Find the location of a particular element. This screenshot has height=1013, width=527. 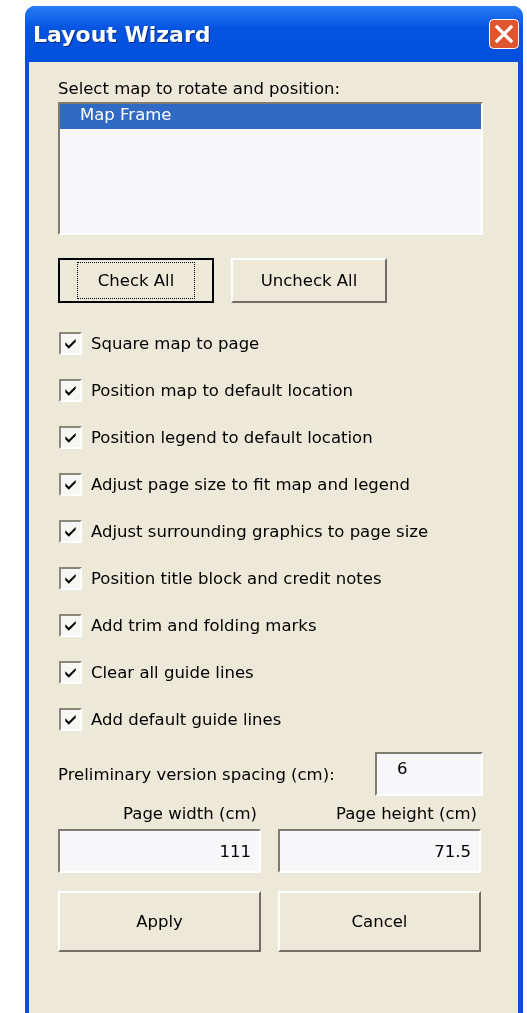

dialog-button: Cancel is located at coordinates (379, 921).